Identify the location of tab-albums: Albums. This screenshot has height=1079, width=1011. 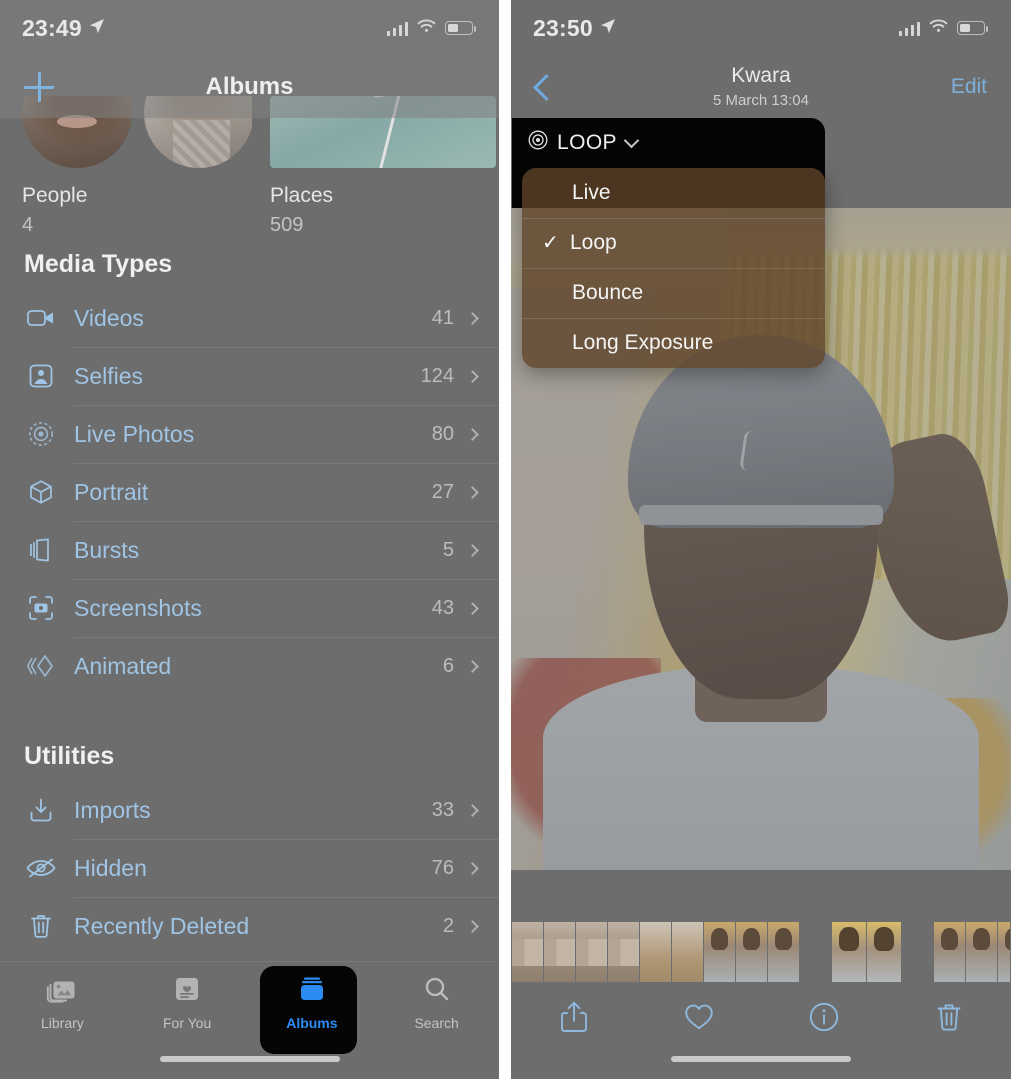
(312, 996).